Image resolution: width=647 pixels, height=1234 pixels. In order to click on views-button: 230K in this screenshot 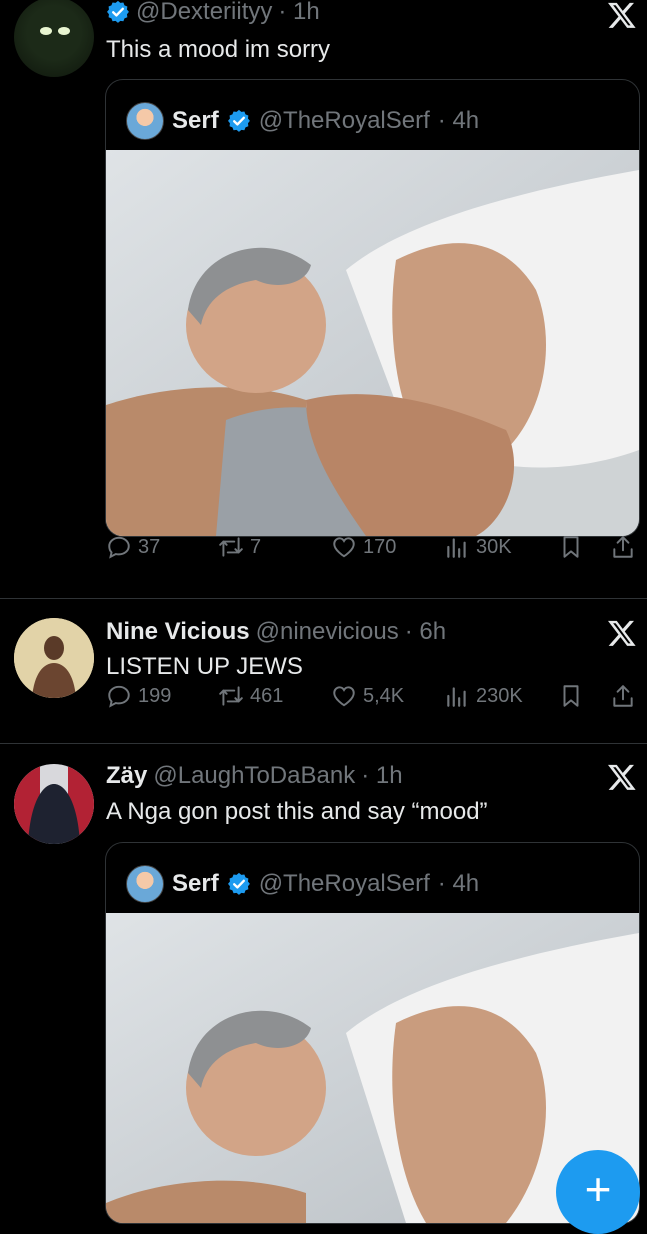, I will do `click(483, 696)`.